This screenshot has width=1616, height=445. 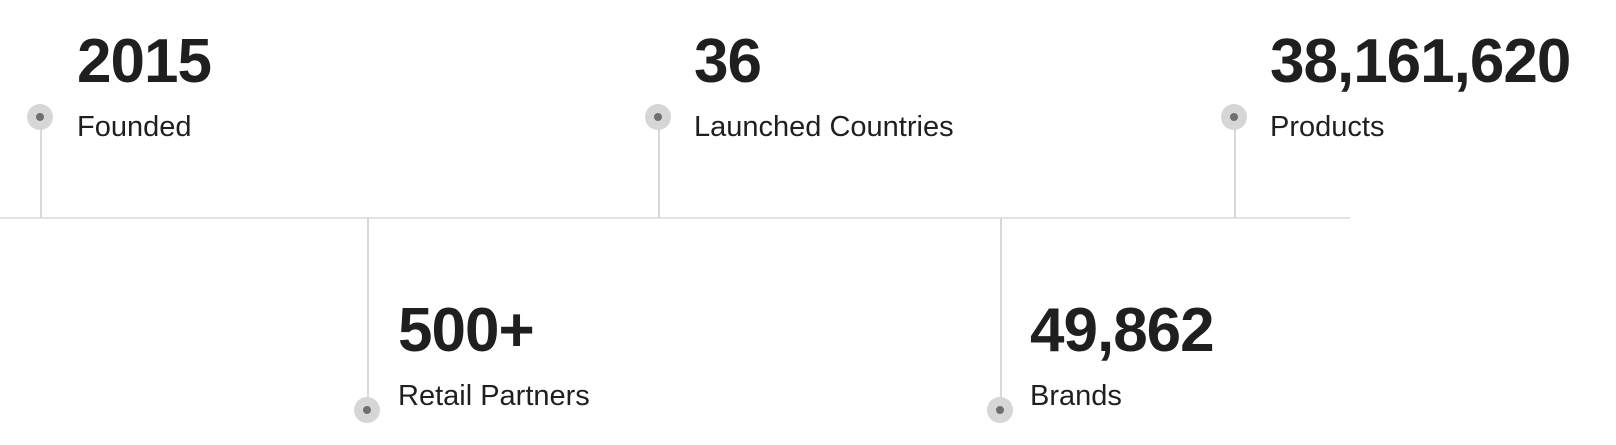 I want to click on stat-retail-partners: 500+ Retail Partners, so click(x=494, y=355).